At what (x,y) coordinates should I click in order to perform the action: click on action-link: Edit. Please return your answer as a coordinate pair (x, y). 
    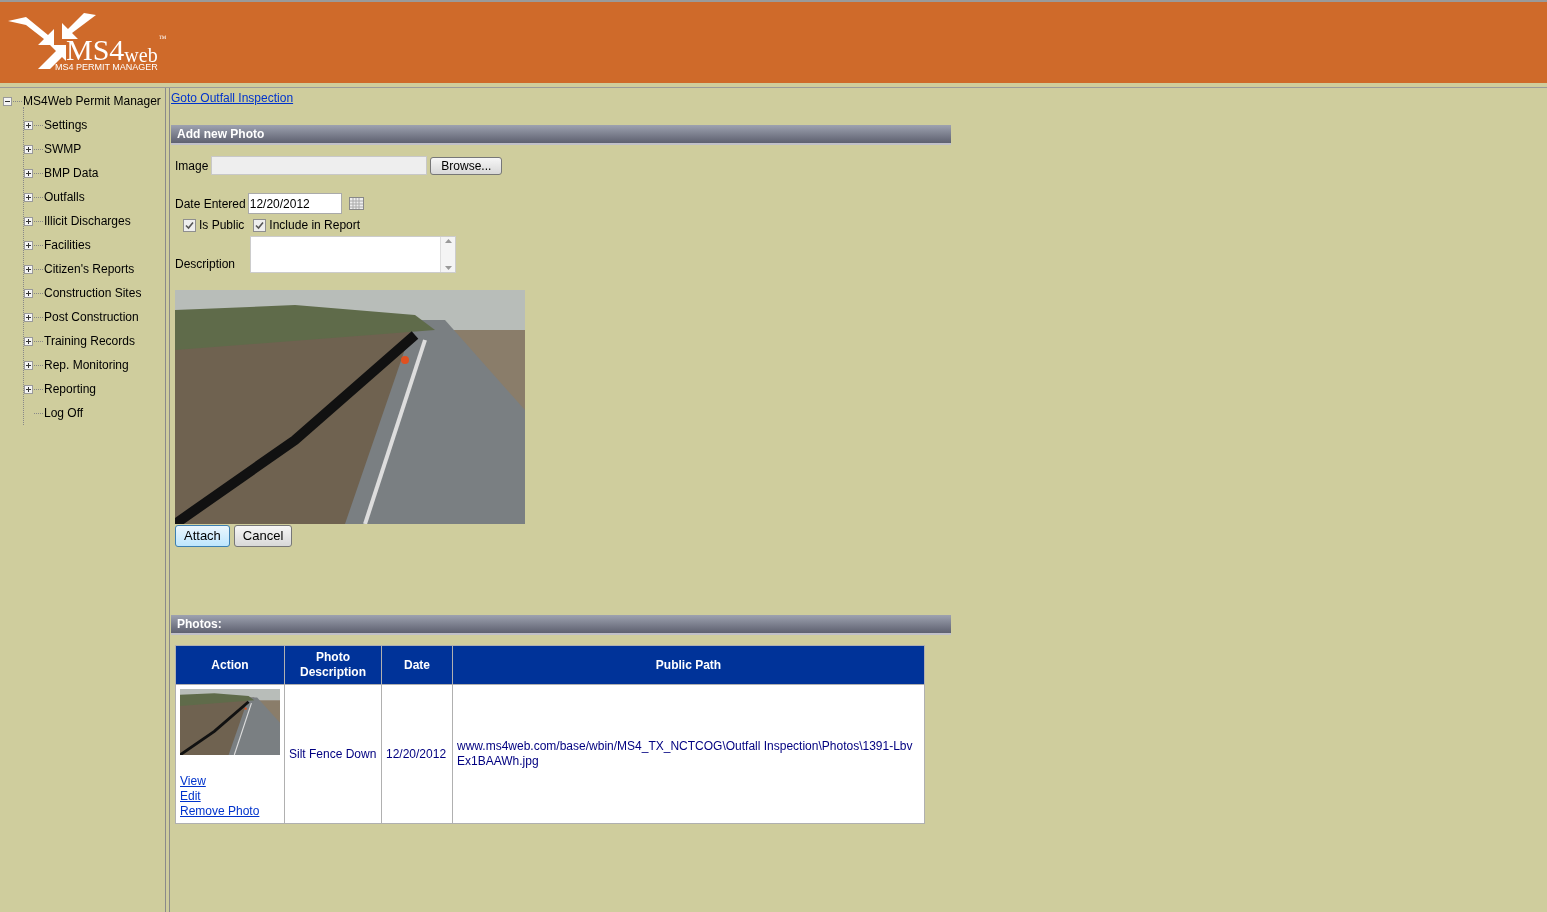
    Looking at the image, I should click on (190, 796).